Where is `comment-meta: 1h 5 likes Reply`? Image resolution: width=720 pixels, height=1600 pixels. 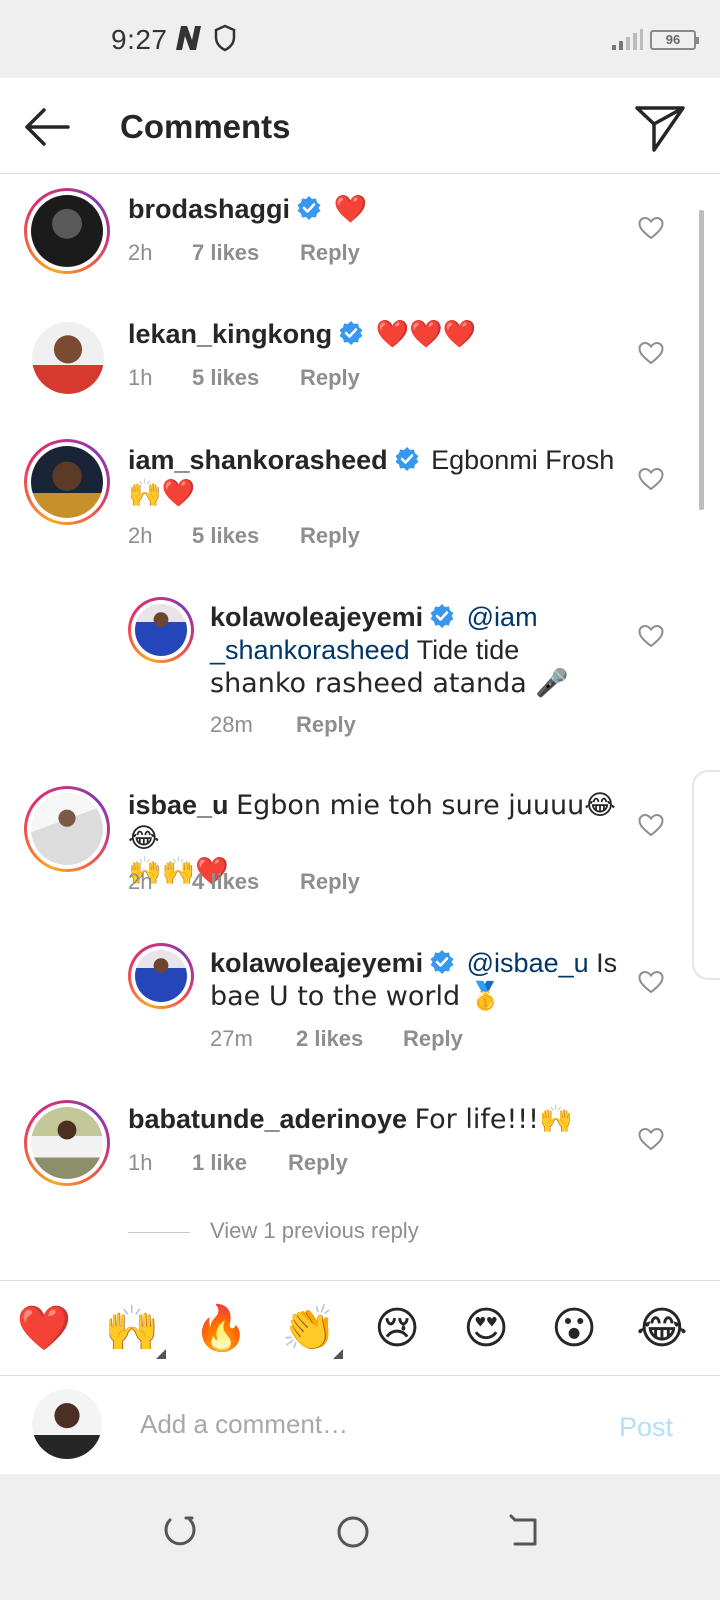 comment-meta: 1h 5 likes Reply is located at coordinates (244, 378).